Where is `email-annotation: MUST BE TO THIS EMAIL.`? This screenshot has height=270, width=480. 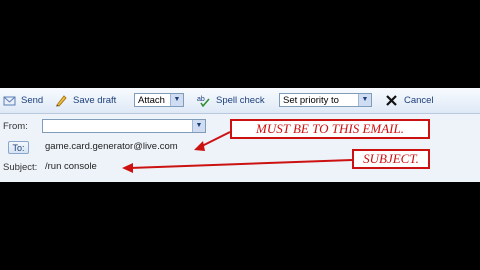
email-annotation: MUST BE TO THIS EMAIL. is located at coordinates (330, 129).